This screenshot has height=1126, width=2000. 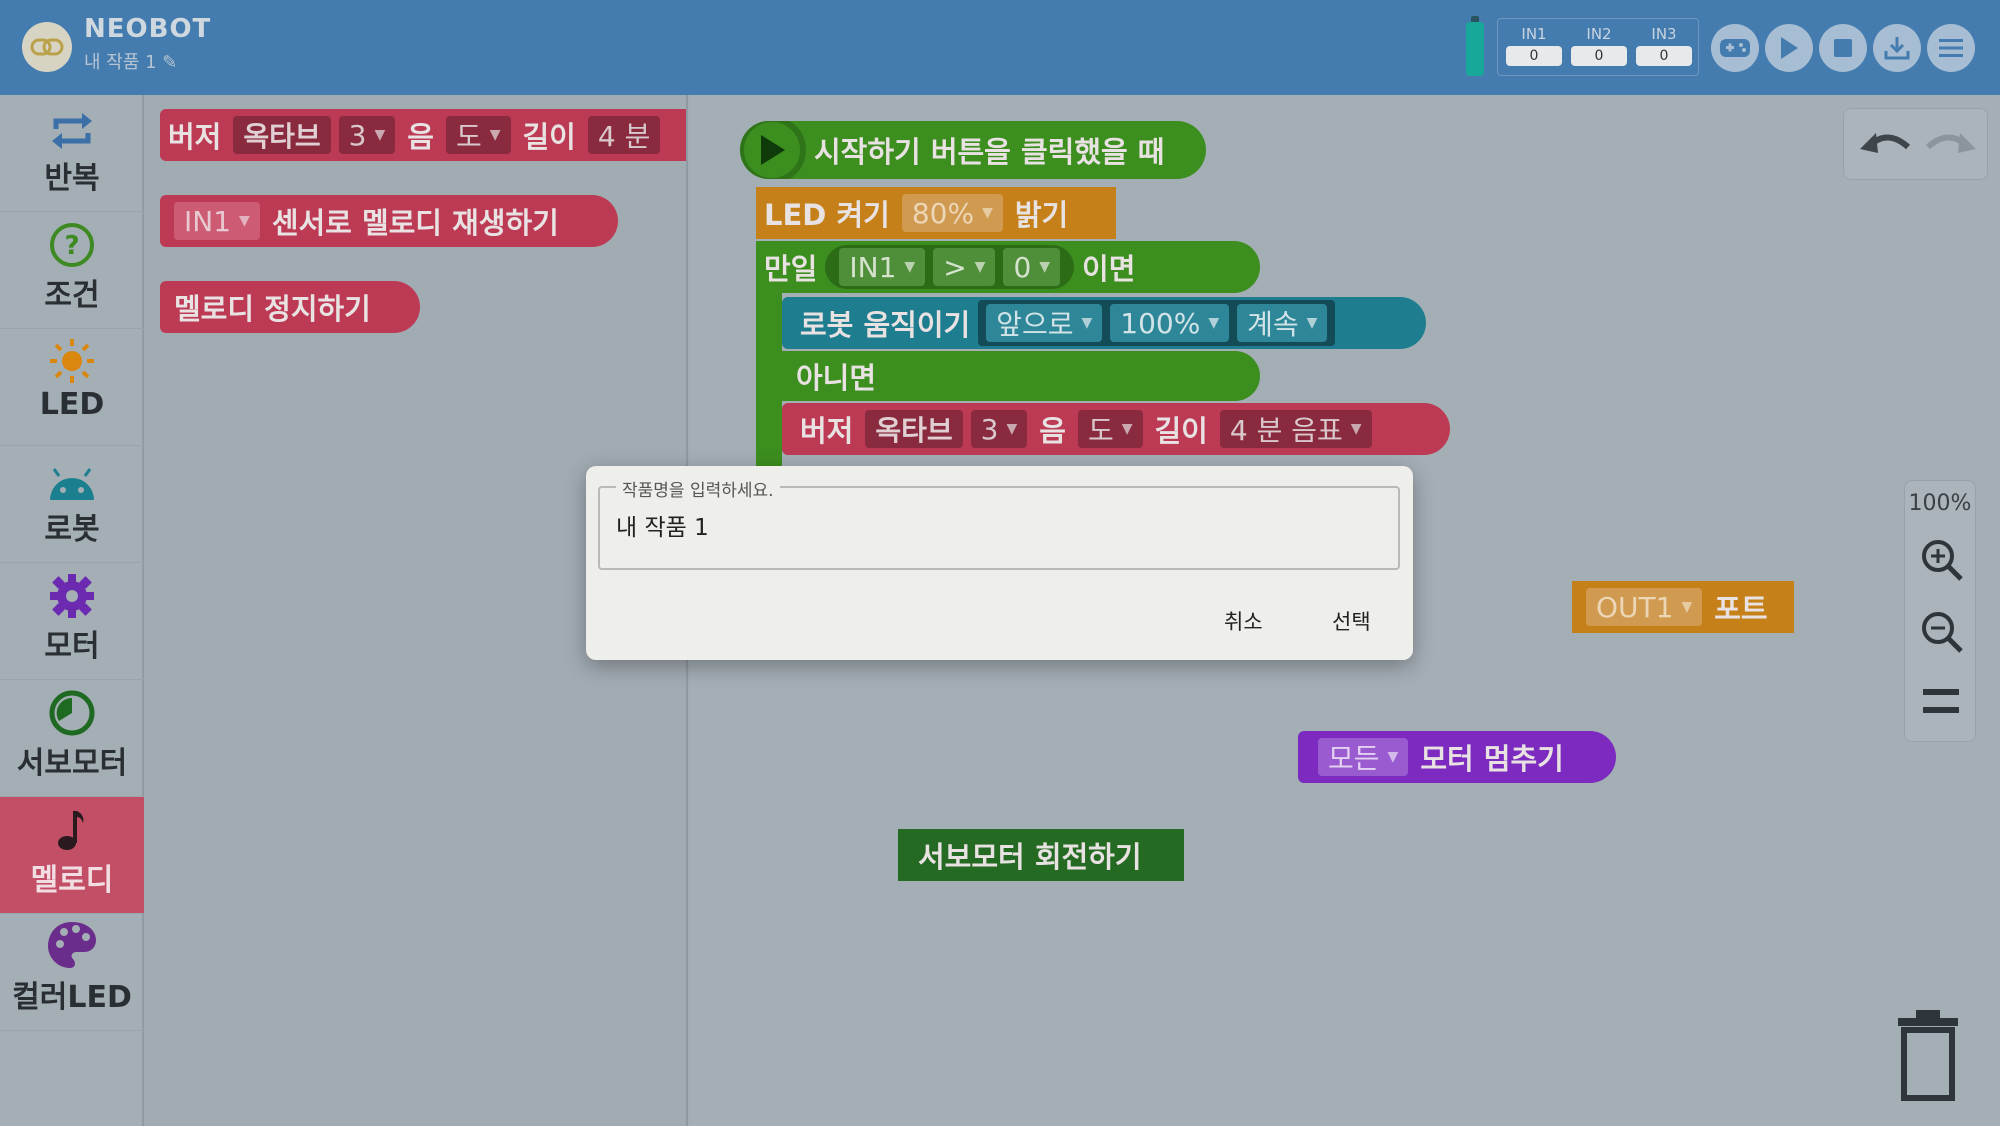 What do you see at coordinates (1644, 607) in the screenshot?
I see `out-port-dropdown: OUT1 ▼` at bounding box center [1644, 607].